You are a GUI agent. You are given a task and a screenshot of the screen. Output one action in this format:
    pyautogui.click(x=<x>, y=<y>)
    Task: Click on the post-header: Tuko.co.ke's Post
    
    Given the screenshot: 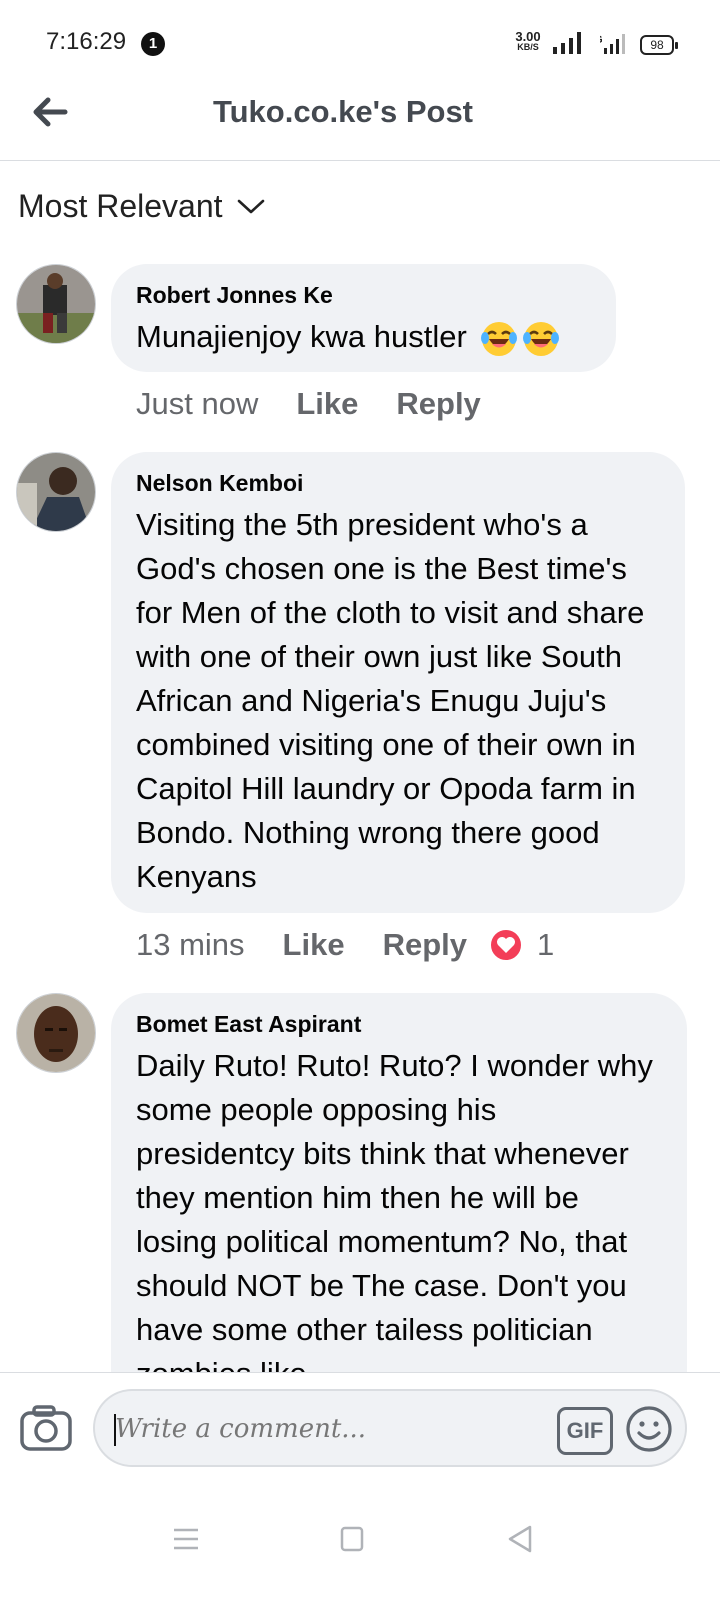 What is the action you would take?
    pyautogui.click(x=360, y=122)
    